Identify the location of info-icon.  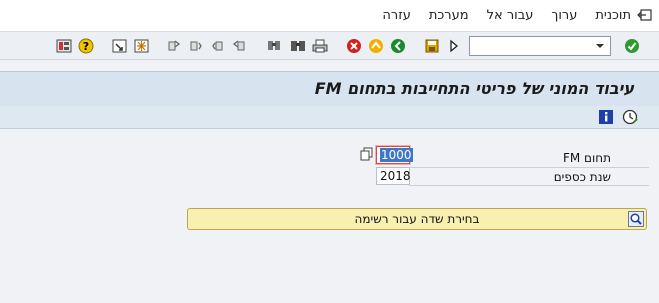
(606, 117).